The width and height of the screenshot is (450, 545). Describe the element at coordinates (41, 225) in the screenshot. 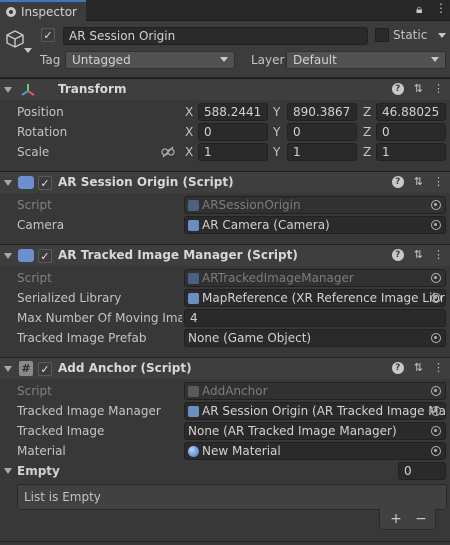

I see `camera-label: Camera` at that location.